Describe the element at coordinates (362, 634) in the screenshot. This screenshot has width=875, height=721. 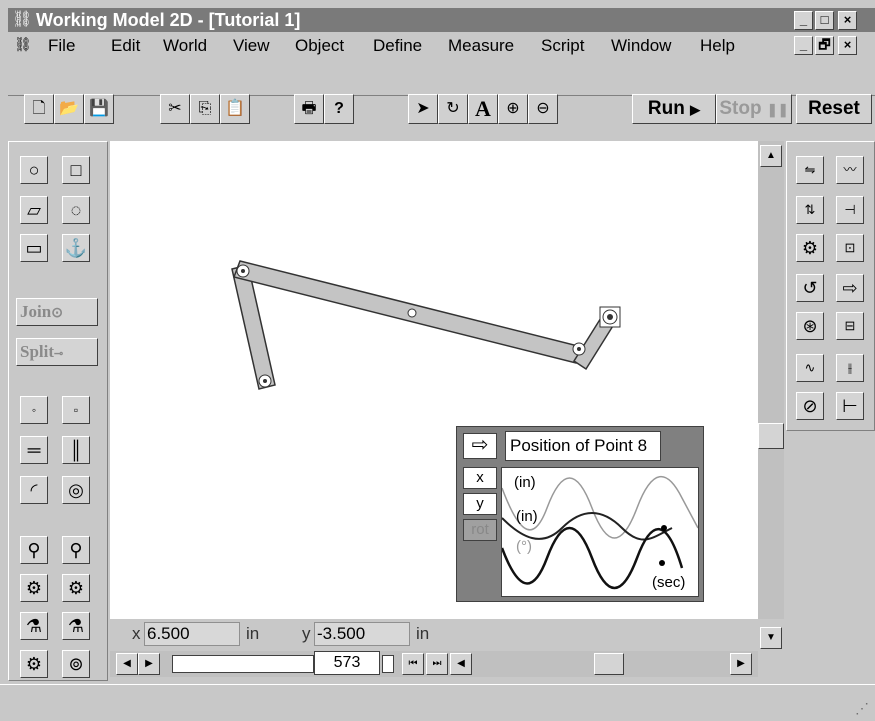
I see `y-coordinate-field: -3.500` at that location.